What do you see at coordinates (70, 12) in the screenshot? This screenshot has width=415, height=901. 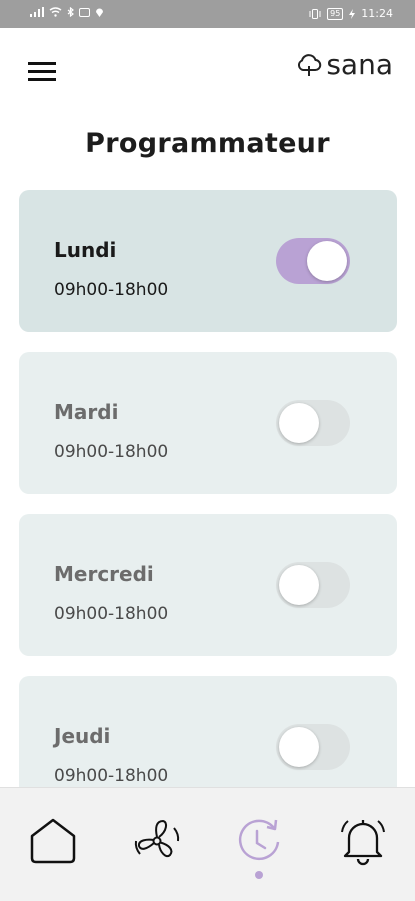 I see `bluetooth-icon` at bounding box center [70, 12].